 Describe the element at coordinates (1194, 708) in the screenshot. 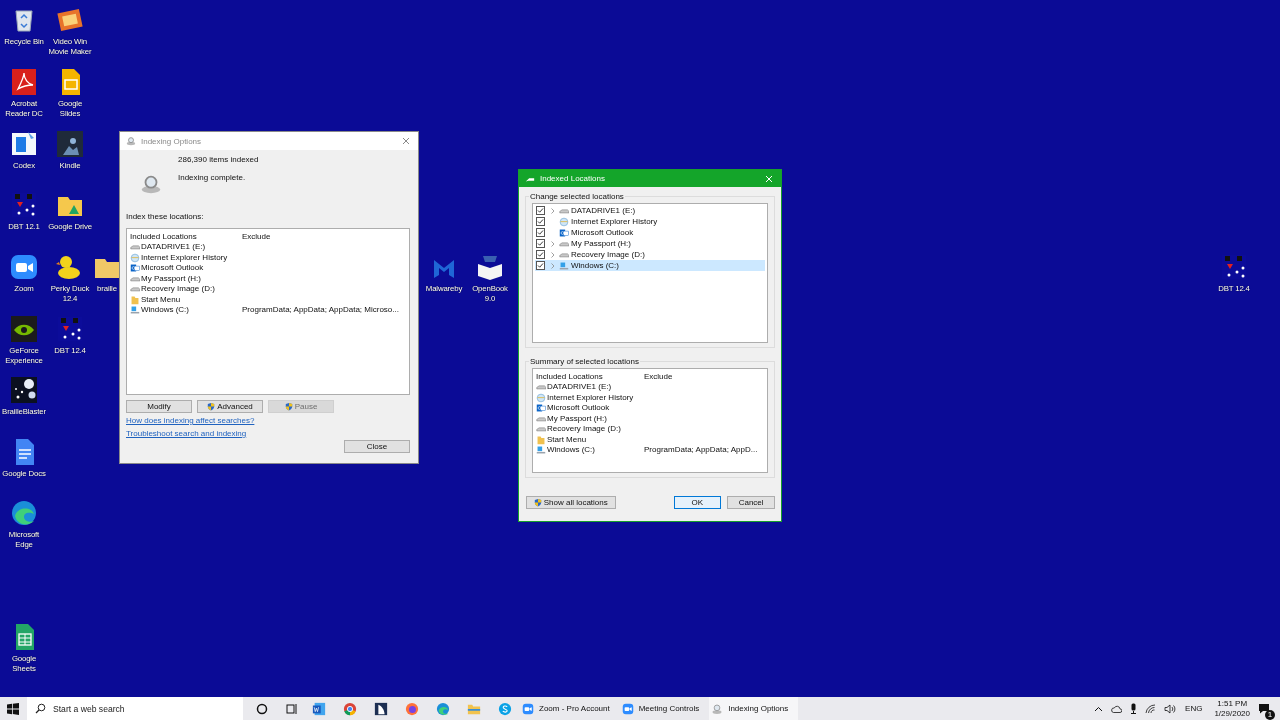

I see `language-indicator: ENG` at that location.